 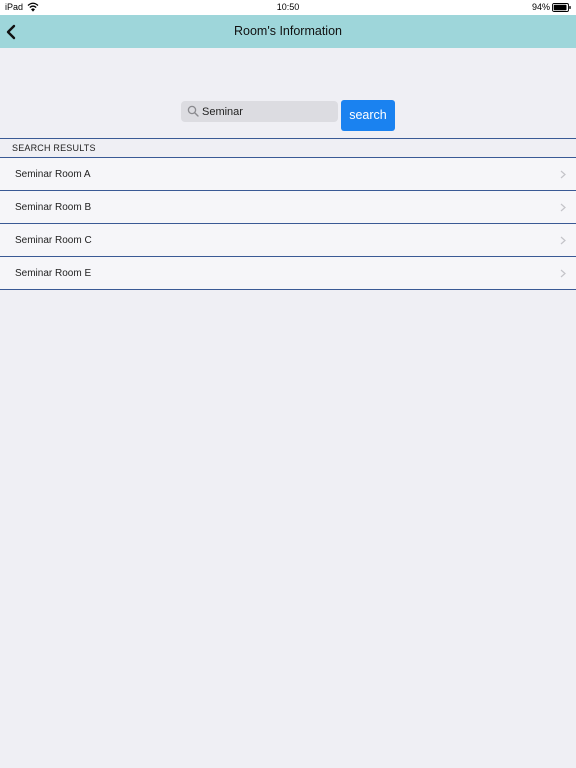 I want to click on search-field, so click(x=259, y=111).